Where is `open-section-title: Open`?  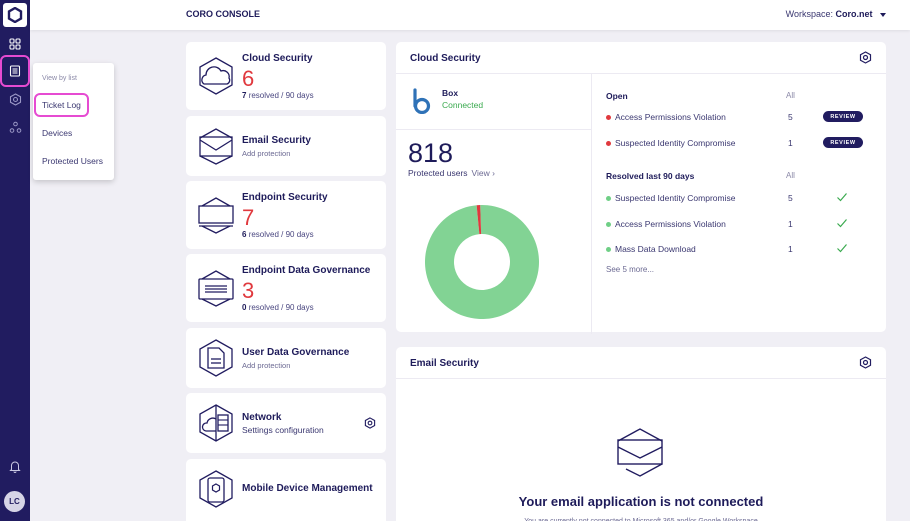 open-section-title: Open is located at coordinates (617, 96).